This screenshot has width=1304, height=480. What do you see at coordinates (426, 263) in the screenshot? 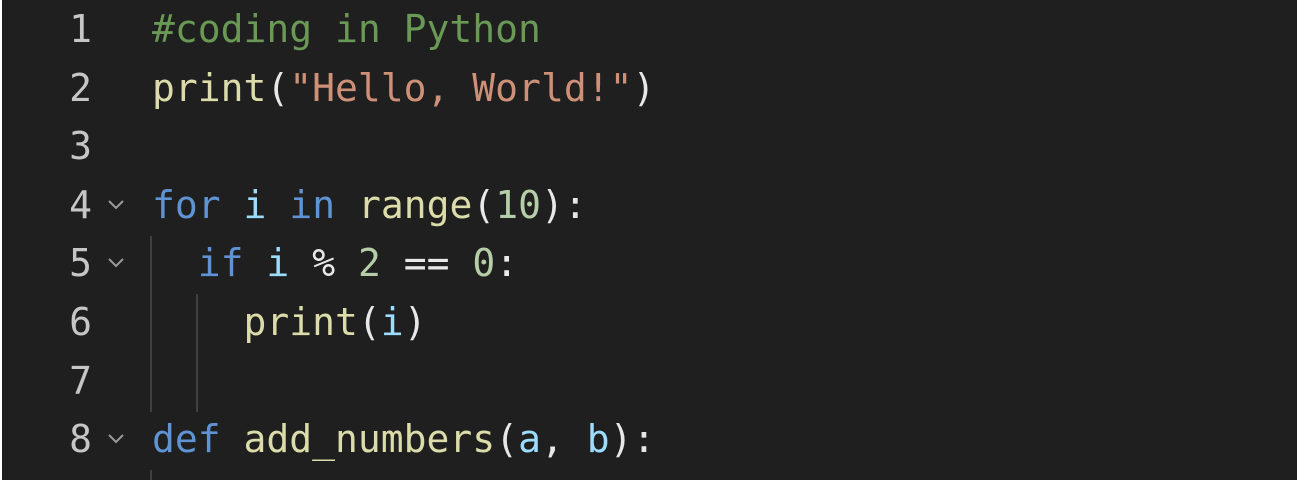
I see `code-token: ==` at bounding box center [426, 263].